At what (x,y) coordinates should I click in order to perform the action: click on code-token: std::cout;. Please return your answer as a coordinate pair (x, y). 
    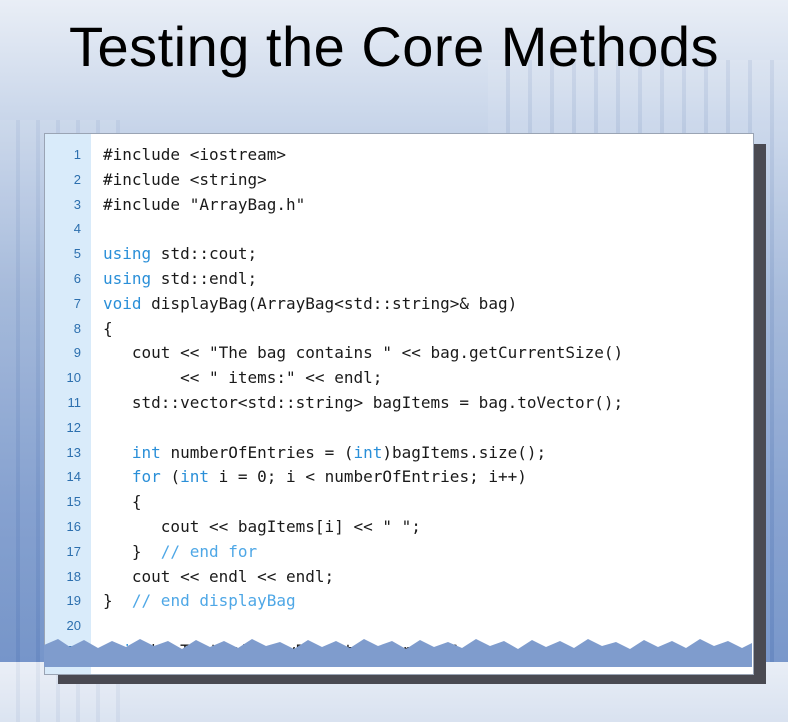
    Looking at the image, I should click on (204, 254).